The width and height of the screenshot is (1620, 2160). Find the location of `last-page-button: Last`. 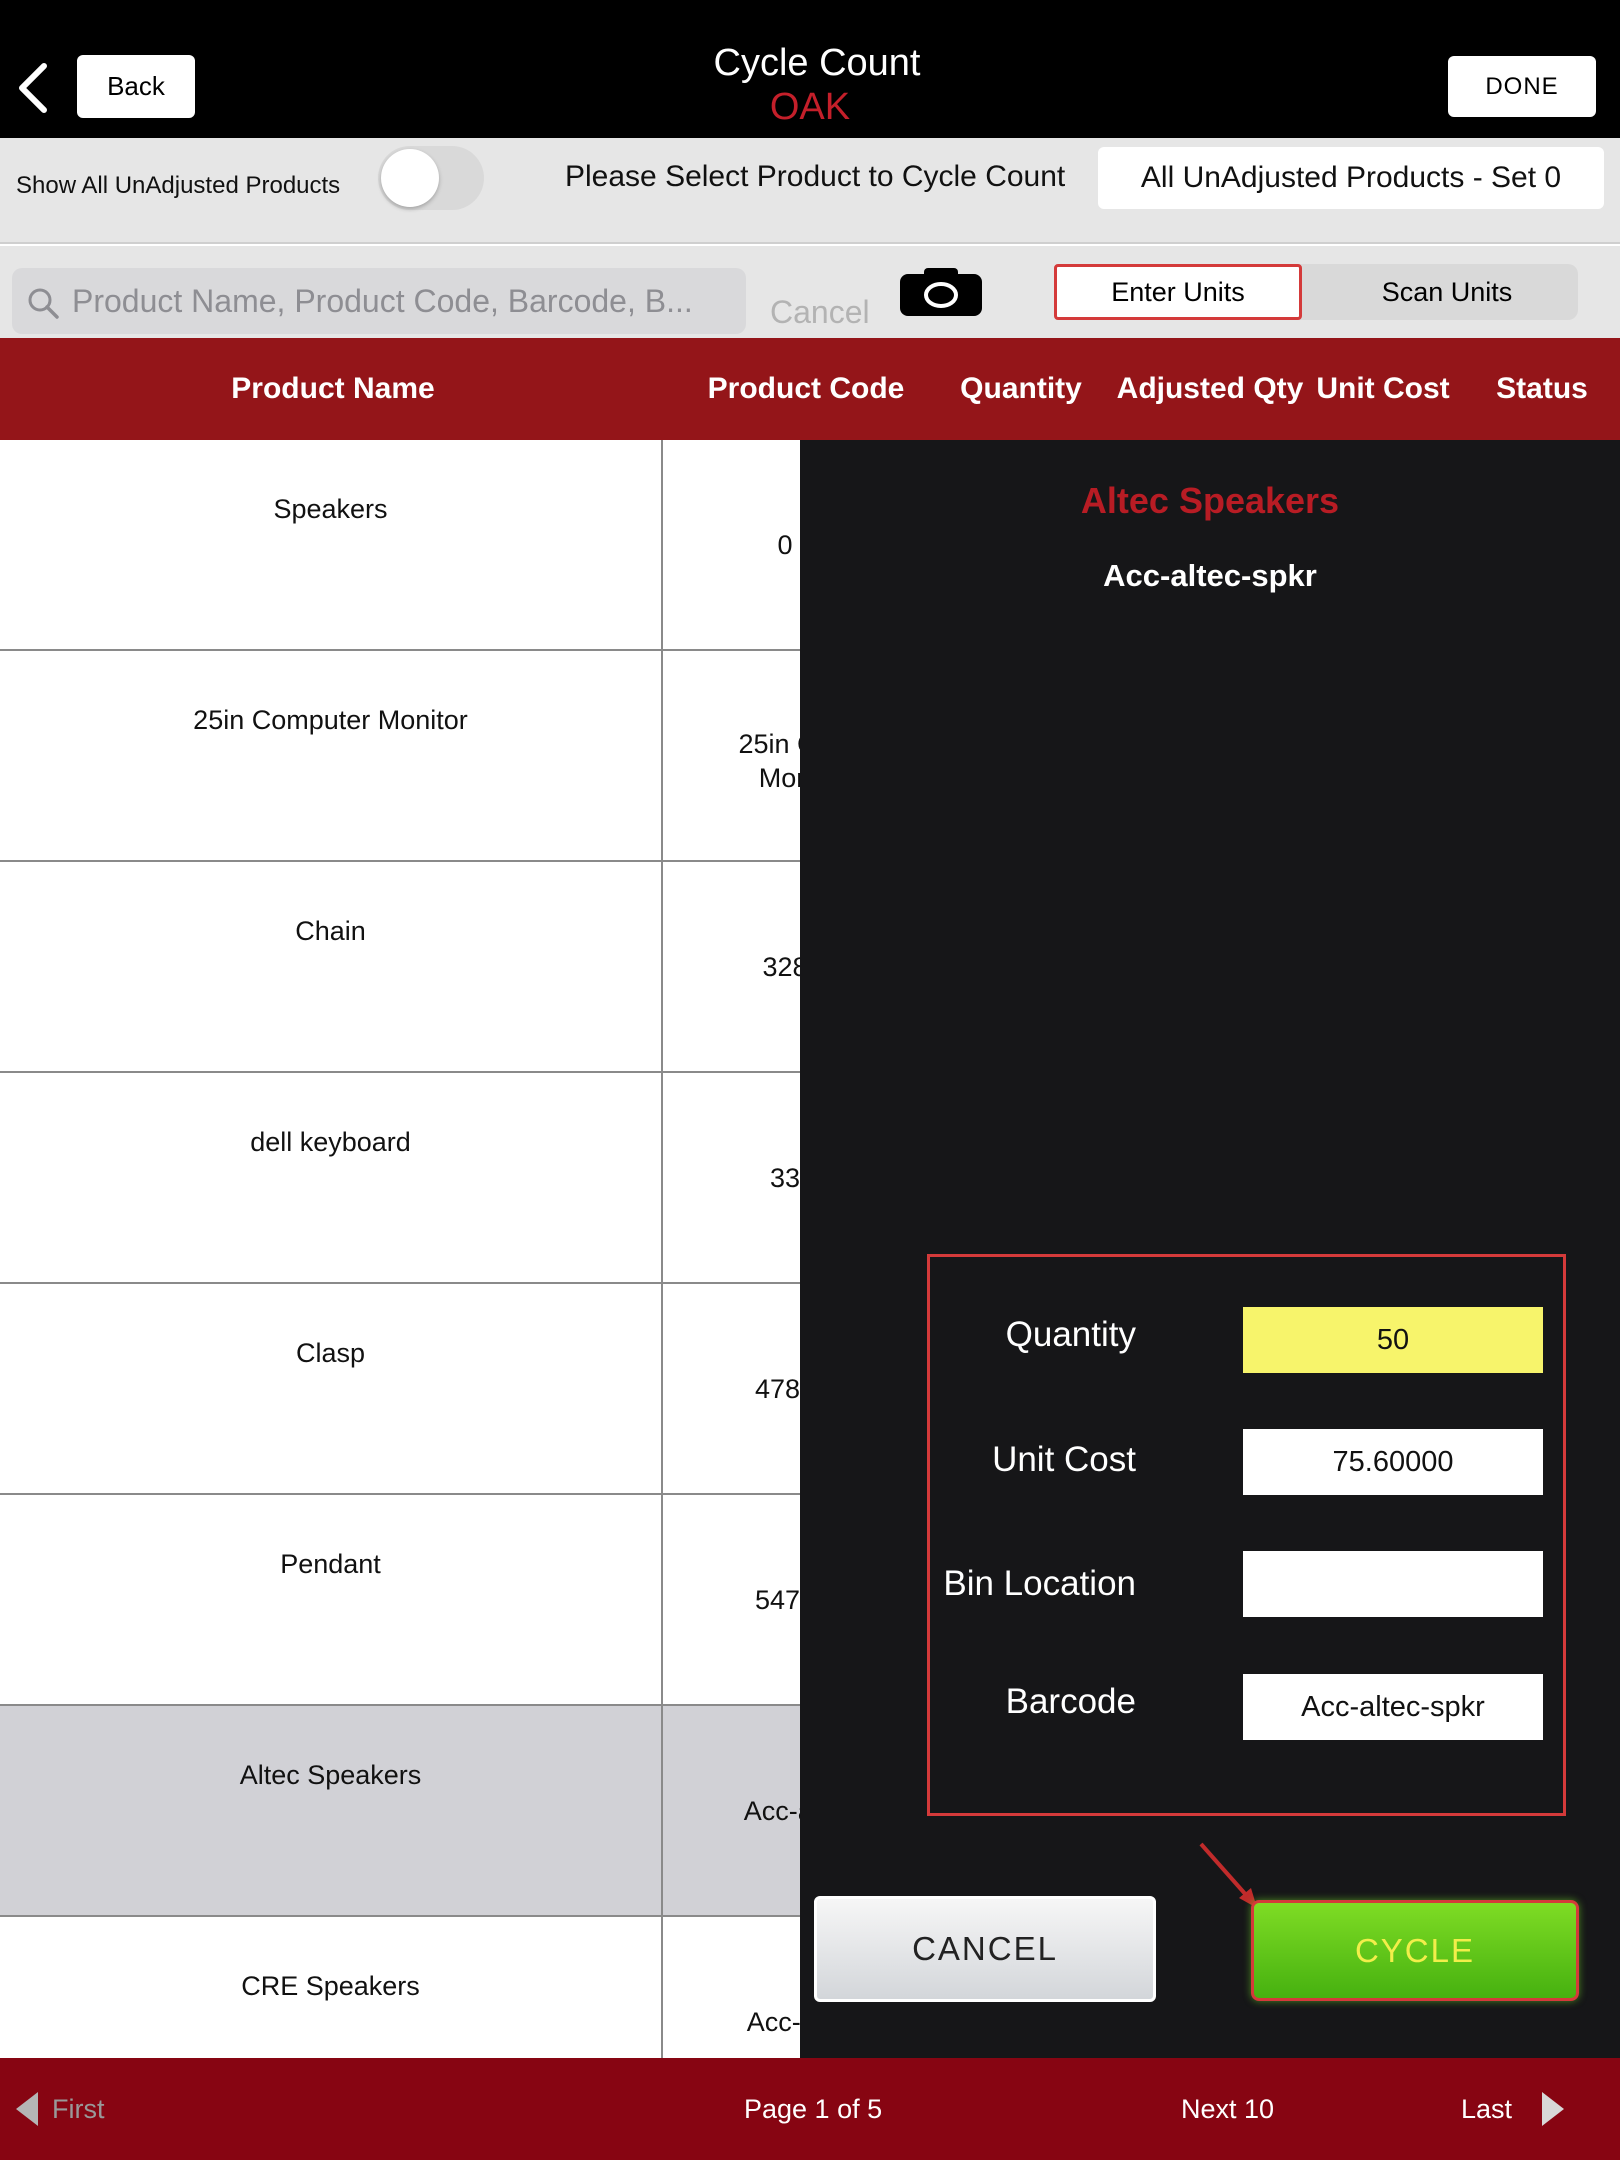

last-page-button: Last is located at coordinates (1486, 2109).